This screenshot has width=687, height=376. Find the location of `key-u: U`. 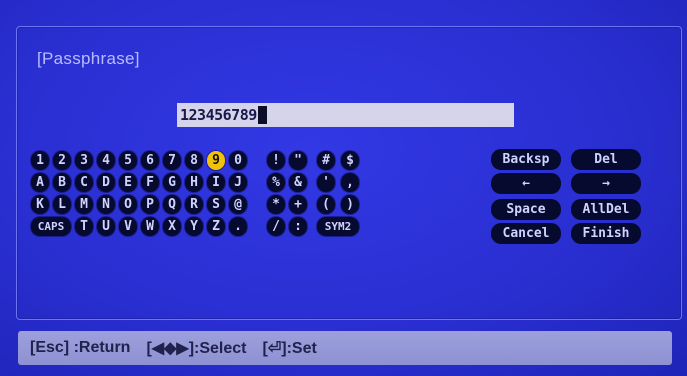

key-u: U is located at coordinates (106, 226).